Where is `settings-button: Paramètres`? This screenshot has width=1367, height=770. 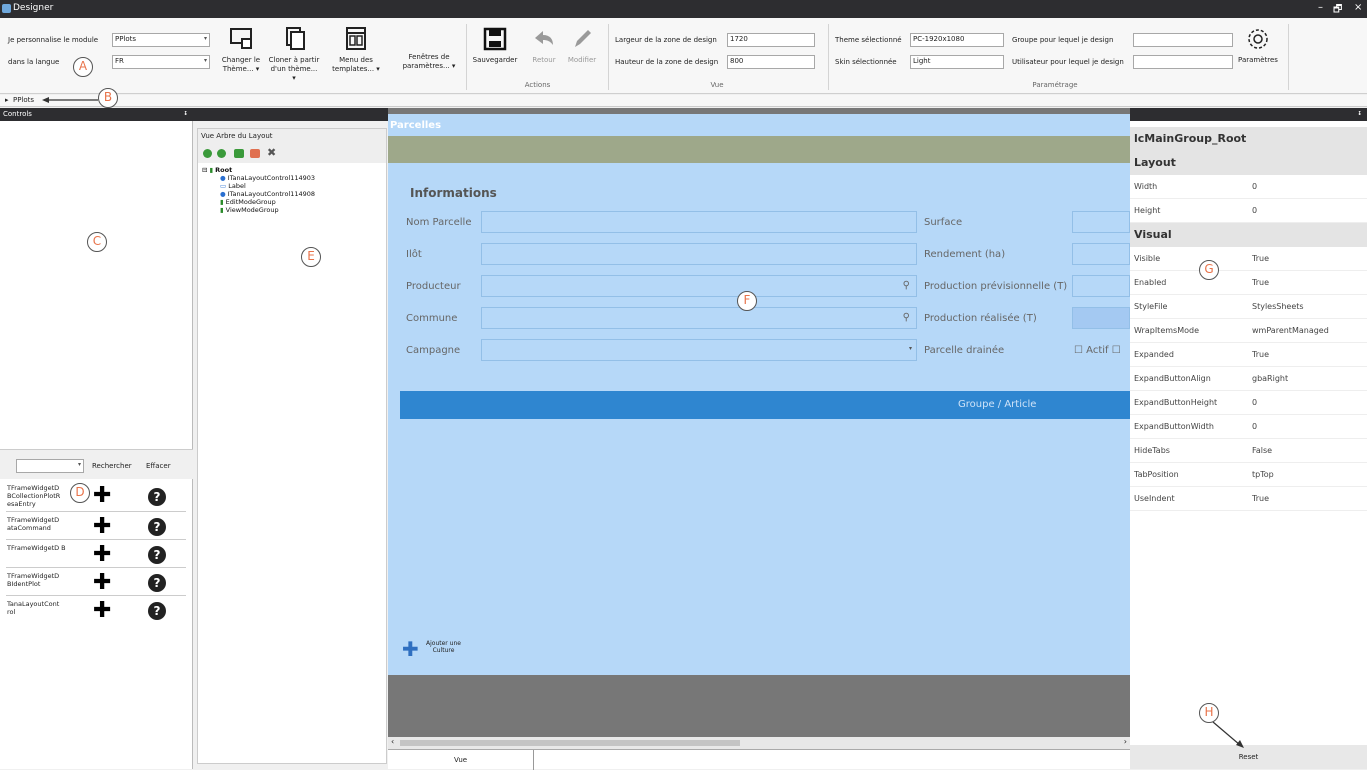
settings-button: Paramètres is located at coordinates (1258, 46).